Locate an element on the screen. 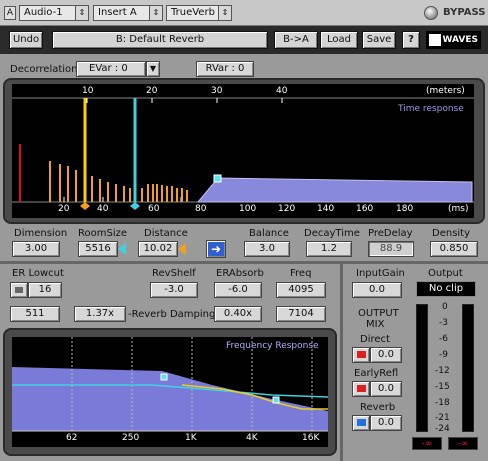 This screenshot has height=461, width=488. reverb-value: 0.0 is located at coordinates (386, 423).